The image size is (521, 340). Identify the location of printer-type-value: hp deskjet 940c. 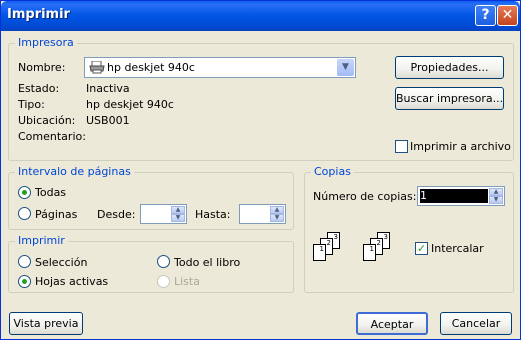
(130, 104).